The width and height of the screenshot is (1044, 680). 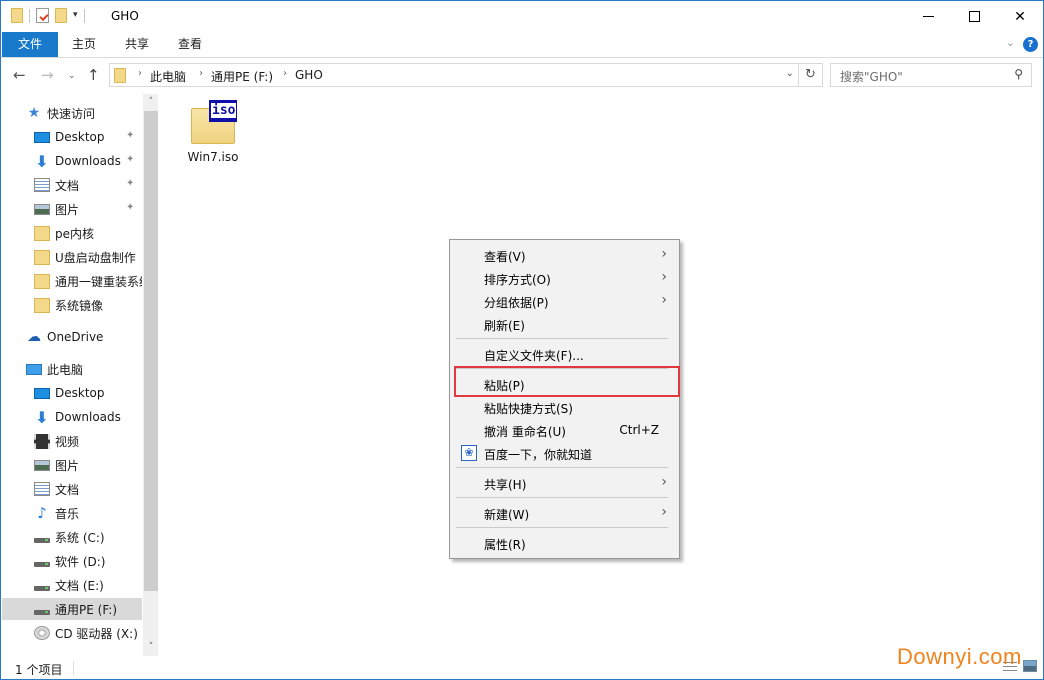 What do you see at coordinates (564, 483) in the screenshot?
I see `menu-item-share: 共享(H) ›` at bounding box center [564, 483].